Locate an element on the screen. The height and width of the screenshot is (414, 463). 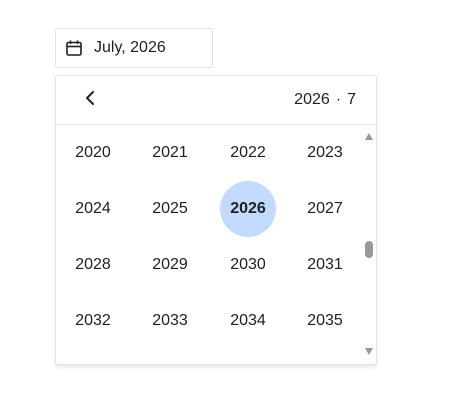
year-cell: 2034 is located at coordinates (248, 321).